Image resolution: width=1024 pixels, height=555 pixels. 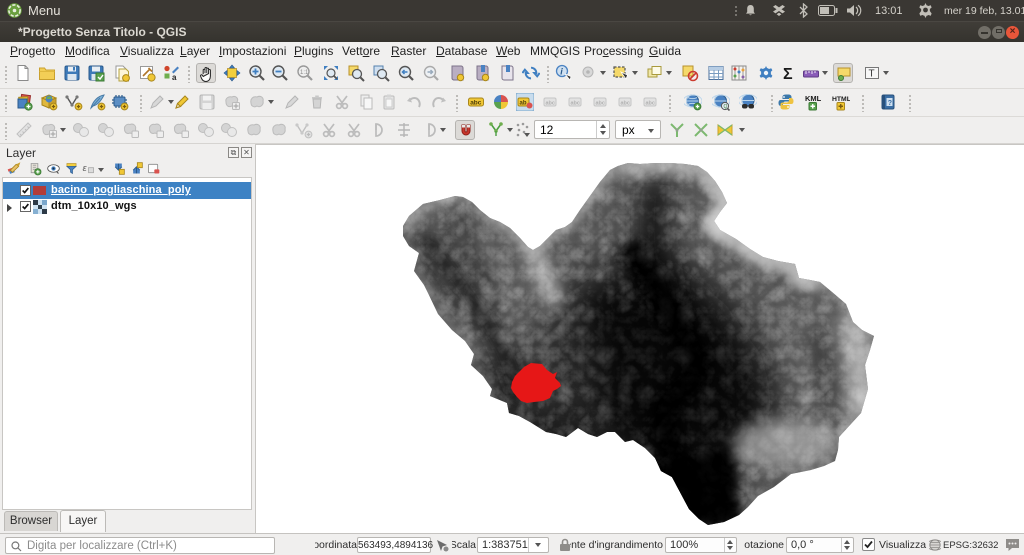 I want to click on svg-text: KML, so click(x=813, y=98).